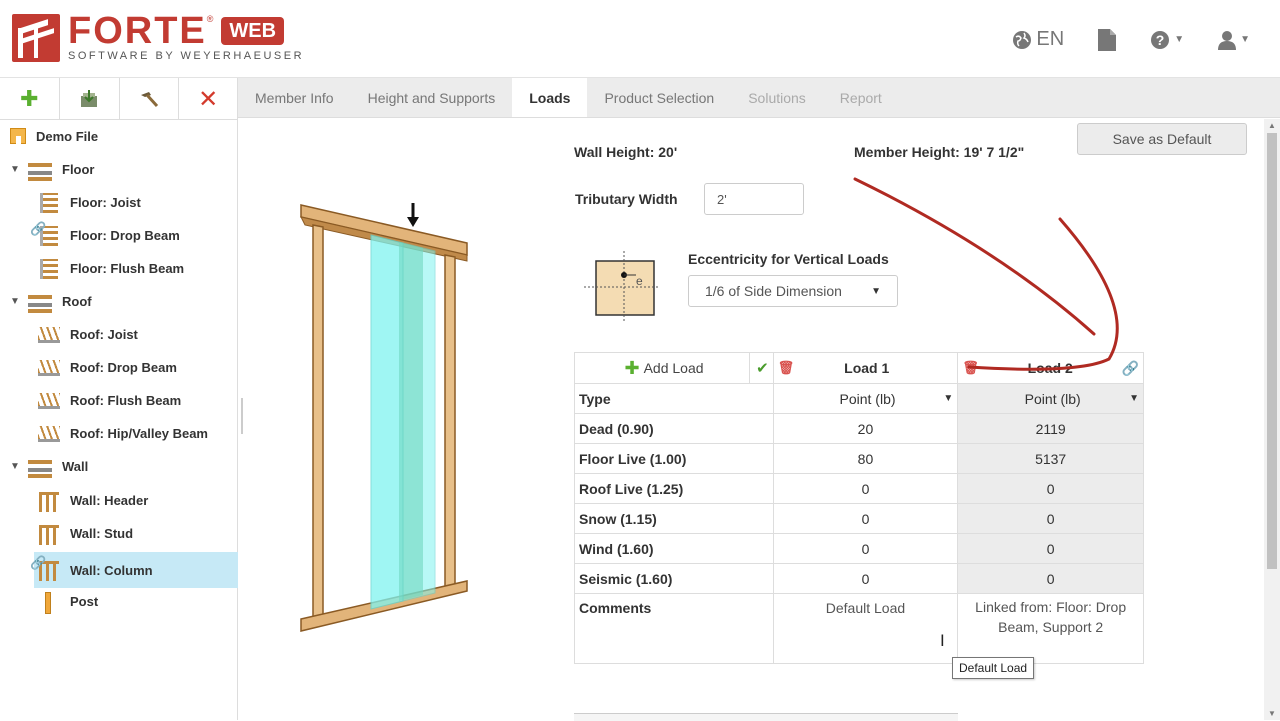 This screenshot has height=721, width=1280. I want to click on beam-icon, so click(49, 269).